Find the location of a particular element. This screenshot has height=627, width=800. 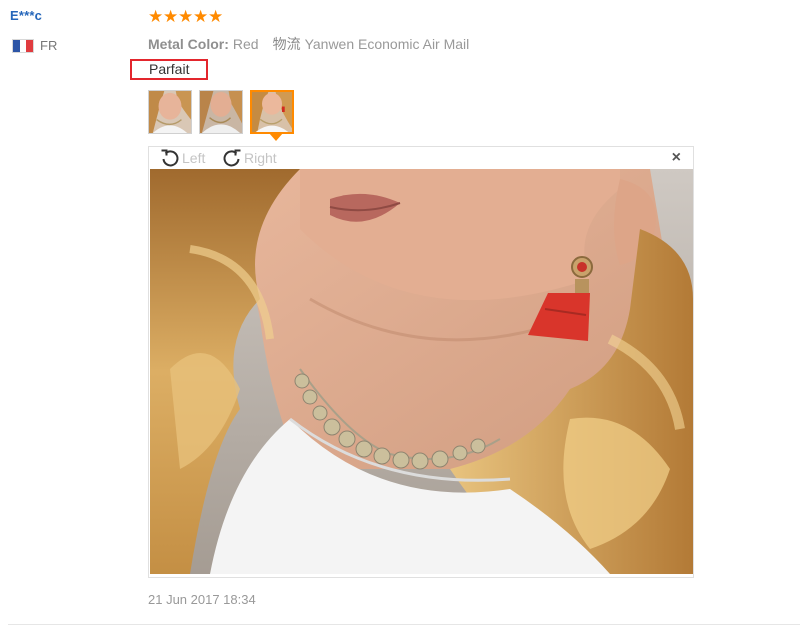

active-thumb-indicator is located at coordinates (276, 137).